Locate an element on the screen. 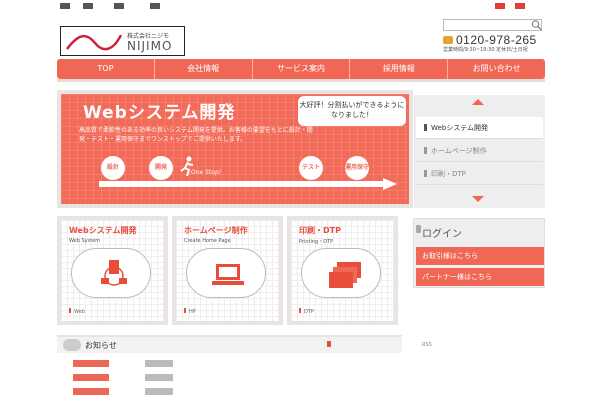 The height and width of the screenshot is (400, 600). news-header: お知らせ RSS is located at coordinates (244, 344).